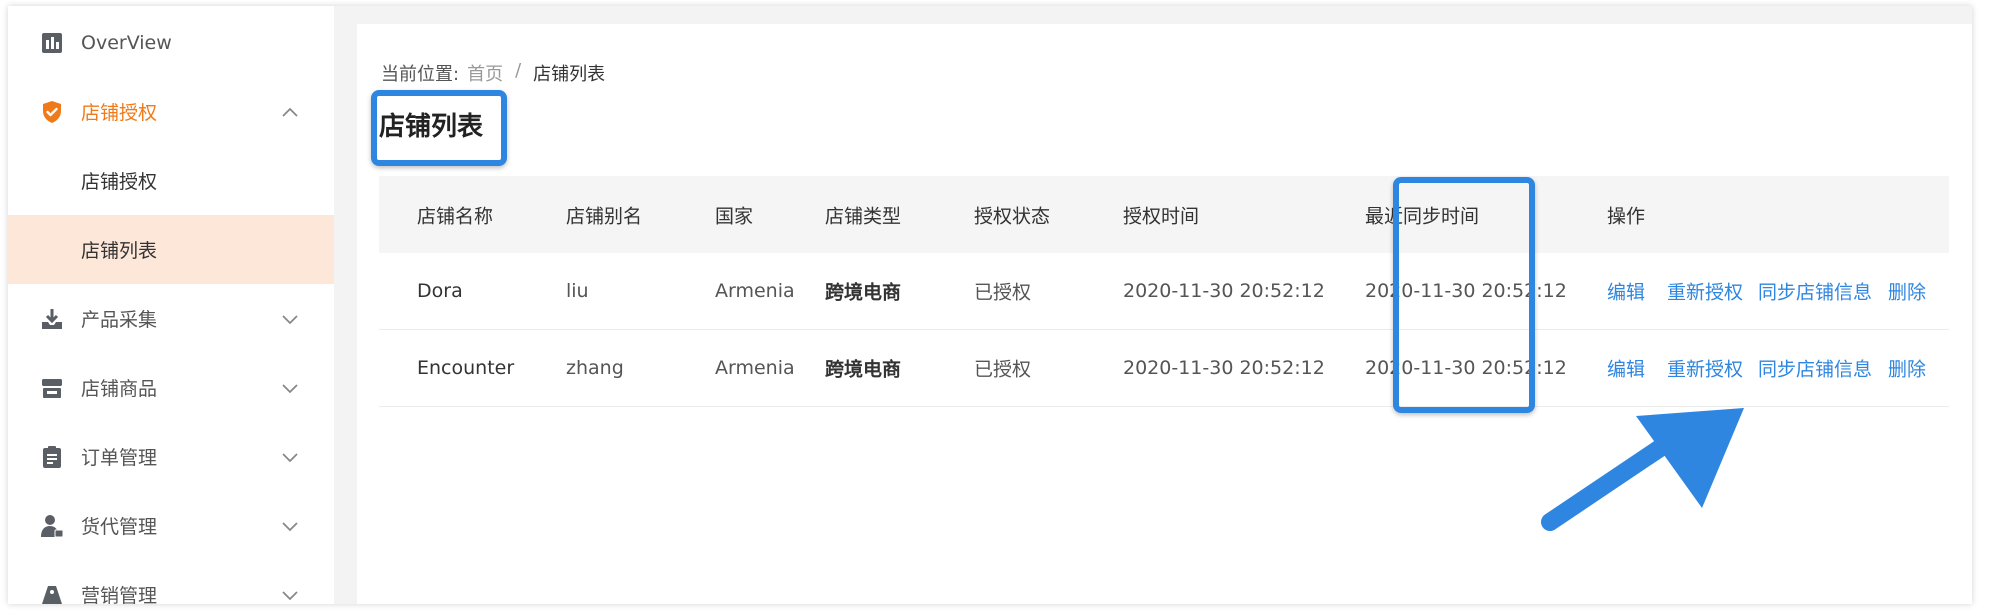 This screenshot has height=616, width=2000. What do you see at coordinates (485, 73) in the screenshot?
I see `breadcrumb-home-link: 首页` at bounding box center [485, 73].